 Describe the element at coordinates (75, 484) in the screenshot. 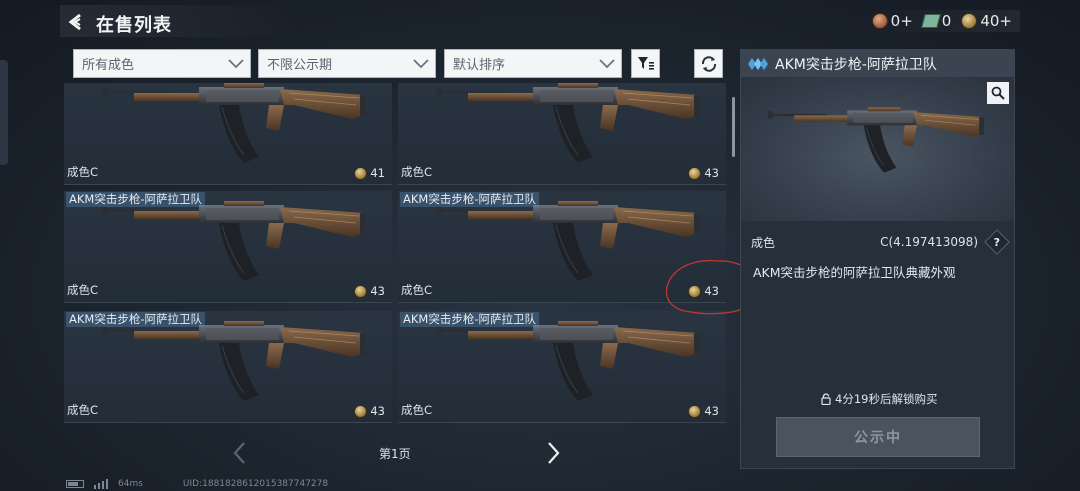

I see `battery-icon` at that location.